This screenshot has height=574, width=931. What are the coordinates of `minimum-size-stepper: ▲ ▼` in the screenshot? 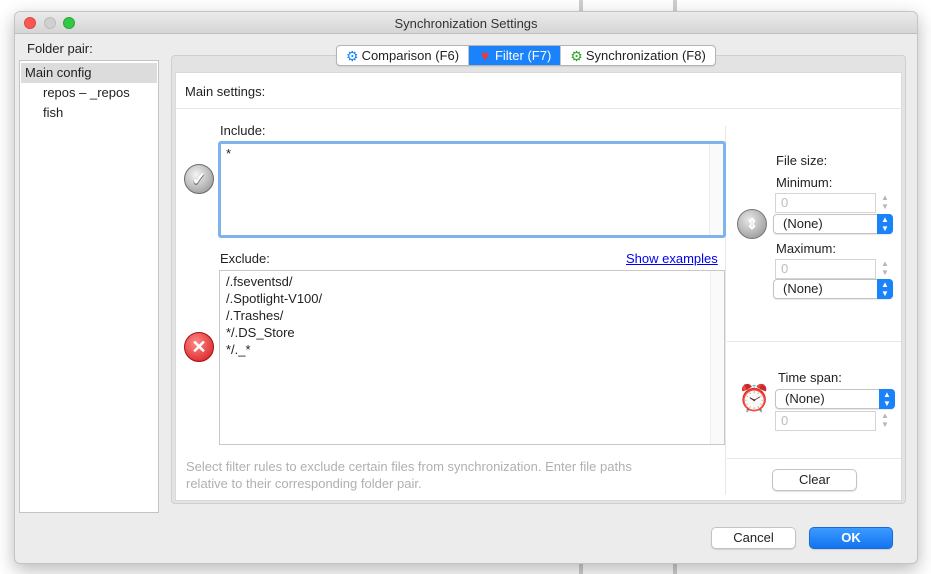 It's located at (885, 203).